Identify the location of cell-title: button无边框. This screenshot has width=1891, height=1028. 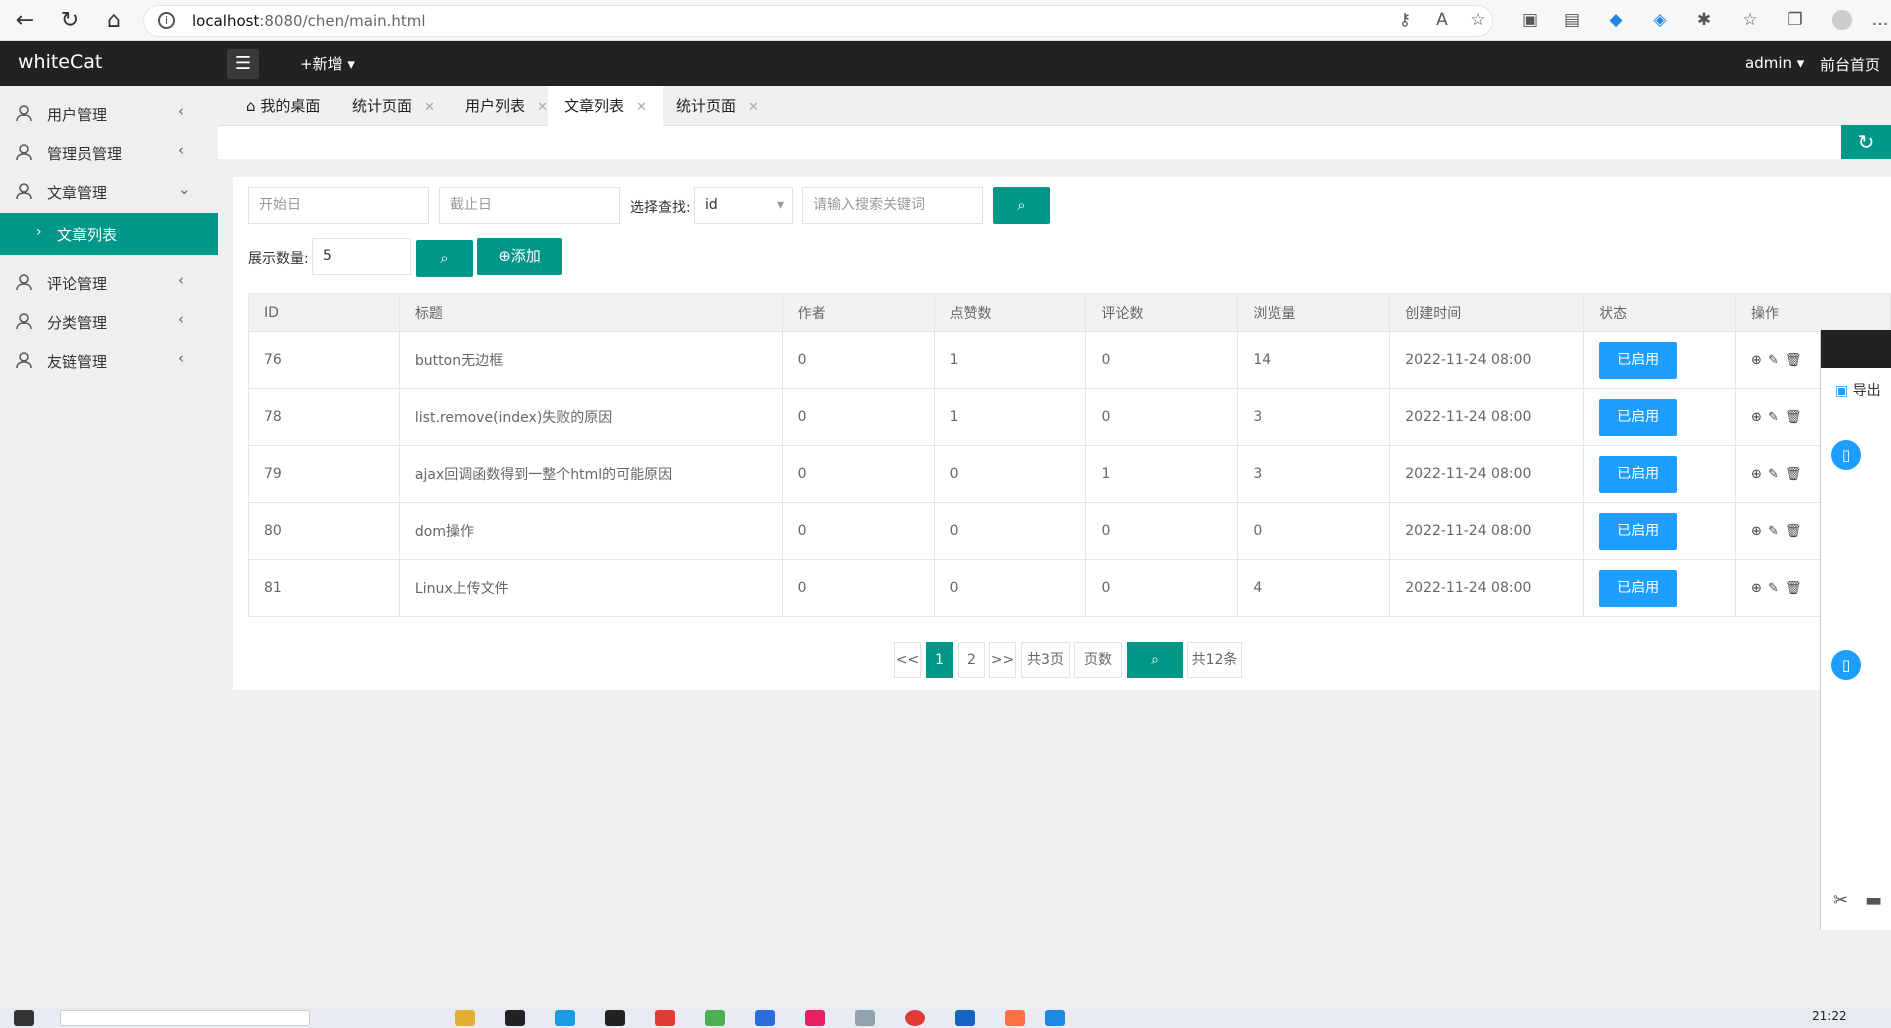
(590, 360).